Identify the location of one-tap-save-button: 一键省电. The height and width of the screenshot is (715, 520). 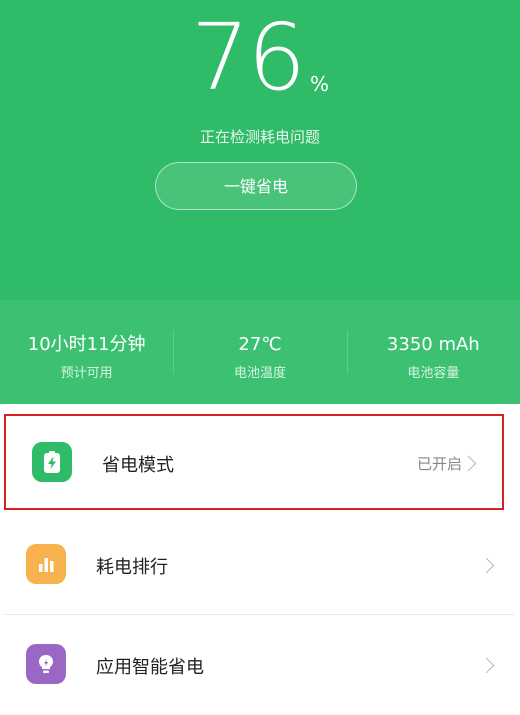
(256, 186).